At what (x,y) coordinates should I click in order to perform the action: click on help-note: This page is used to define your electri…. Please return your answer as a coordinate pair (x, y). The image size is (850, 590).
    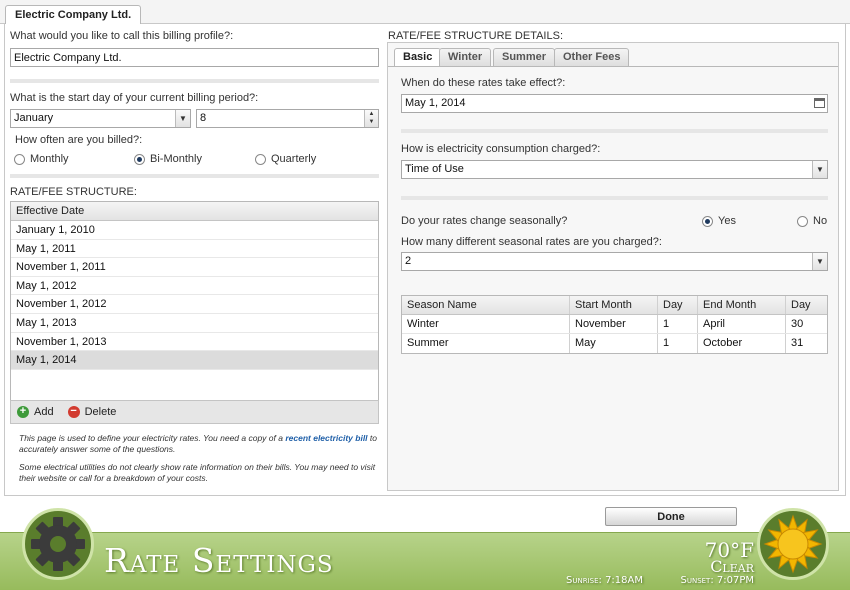
    Looking at the image, I should click on (198, 443).